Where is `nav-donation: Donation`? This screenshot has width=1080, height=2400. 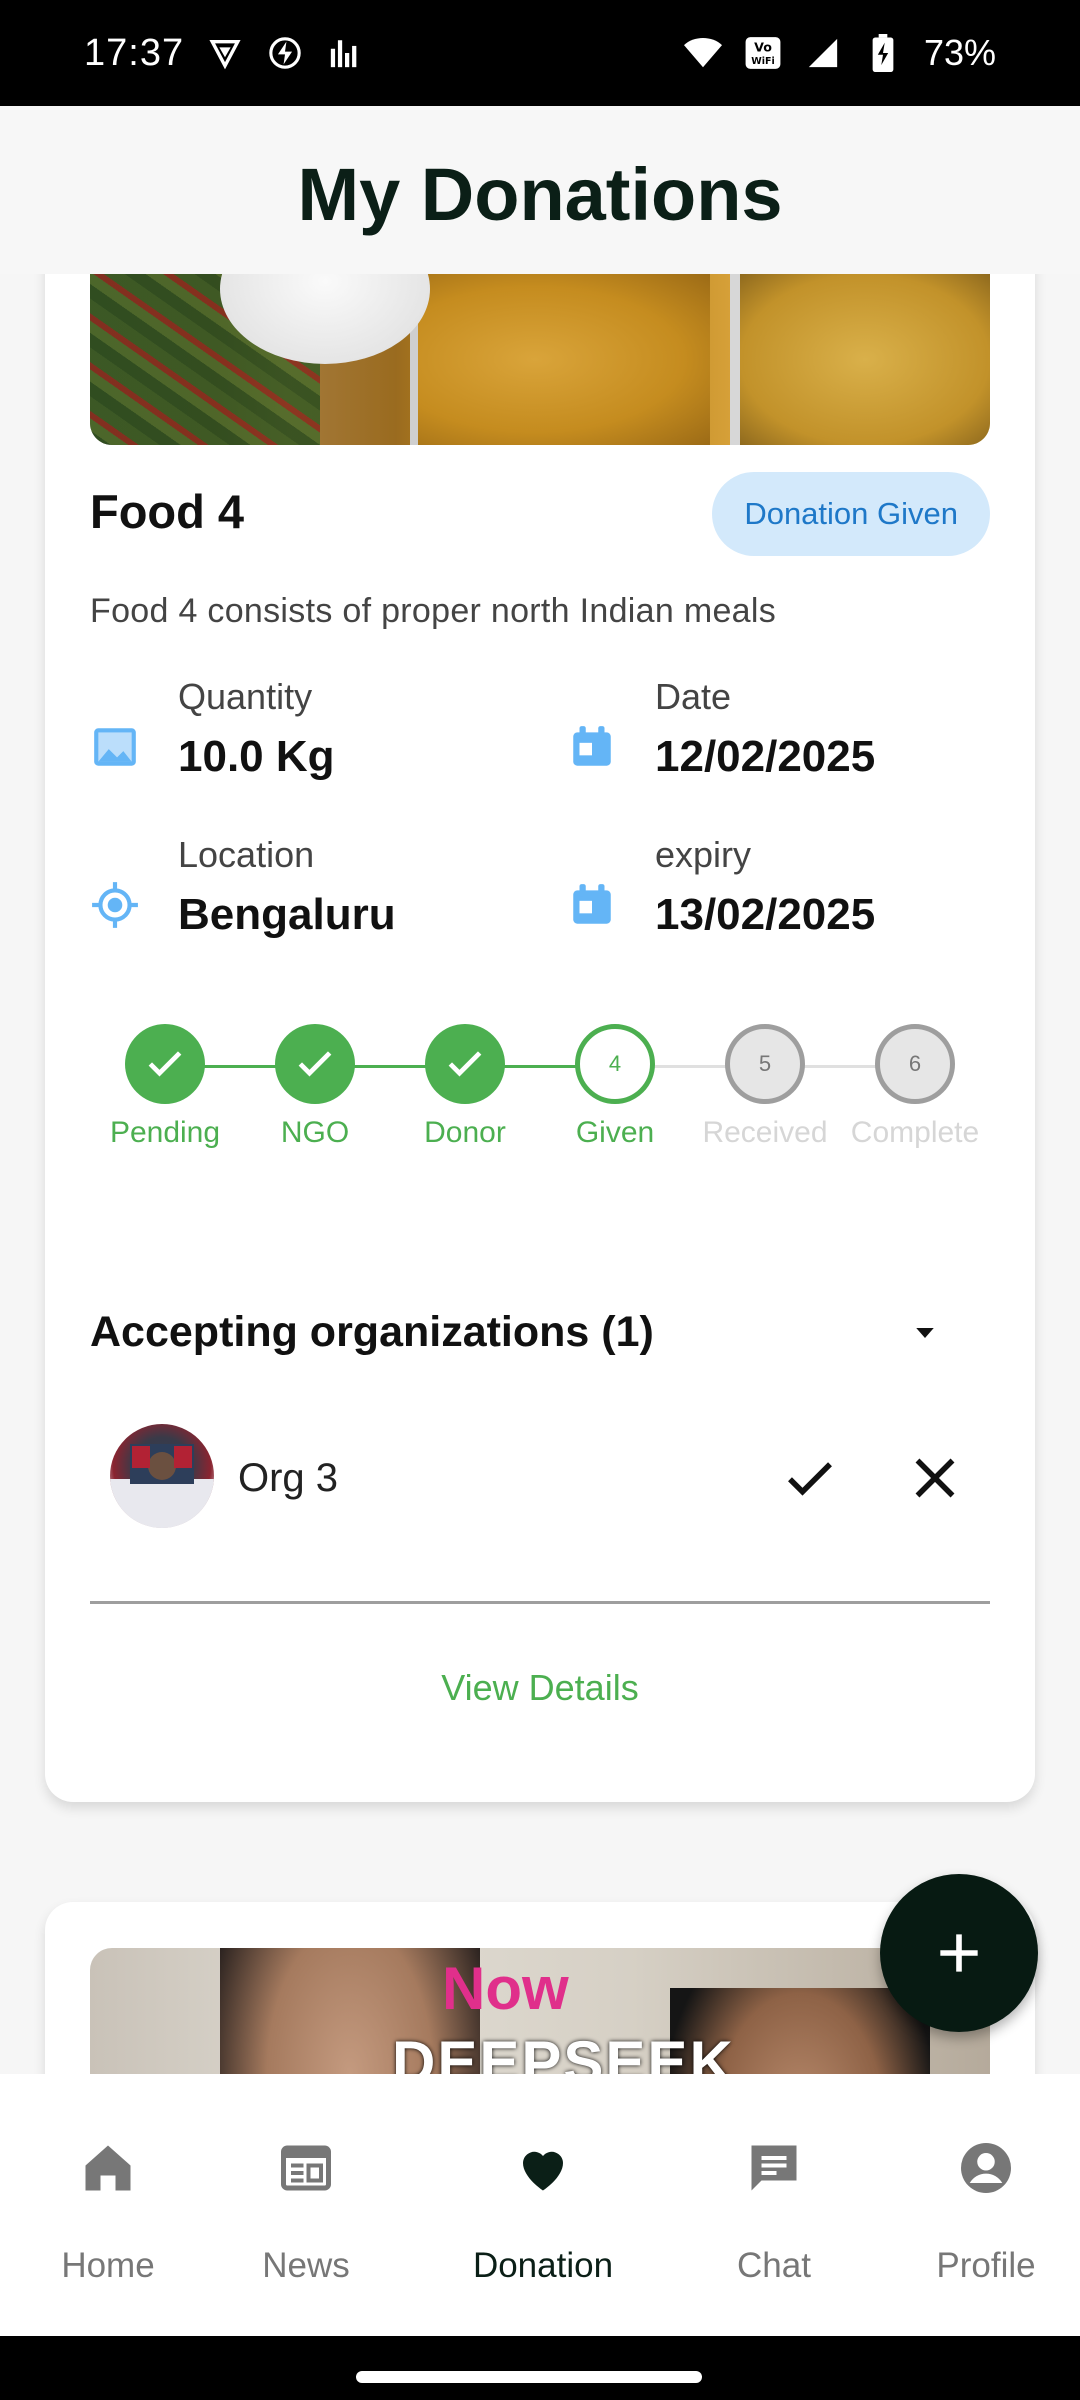 nav-donation: Donation is located at coordinates (543, 2205).